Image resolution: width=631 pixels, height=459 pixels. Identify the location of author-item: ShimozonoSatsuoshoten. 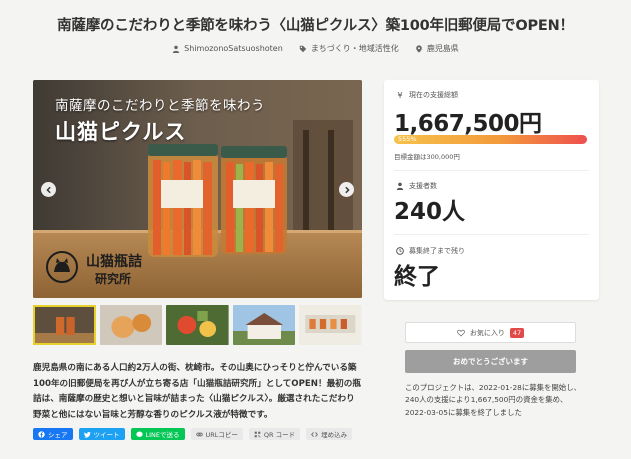
(227, 48).